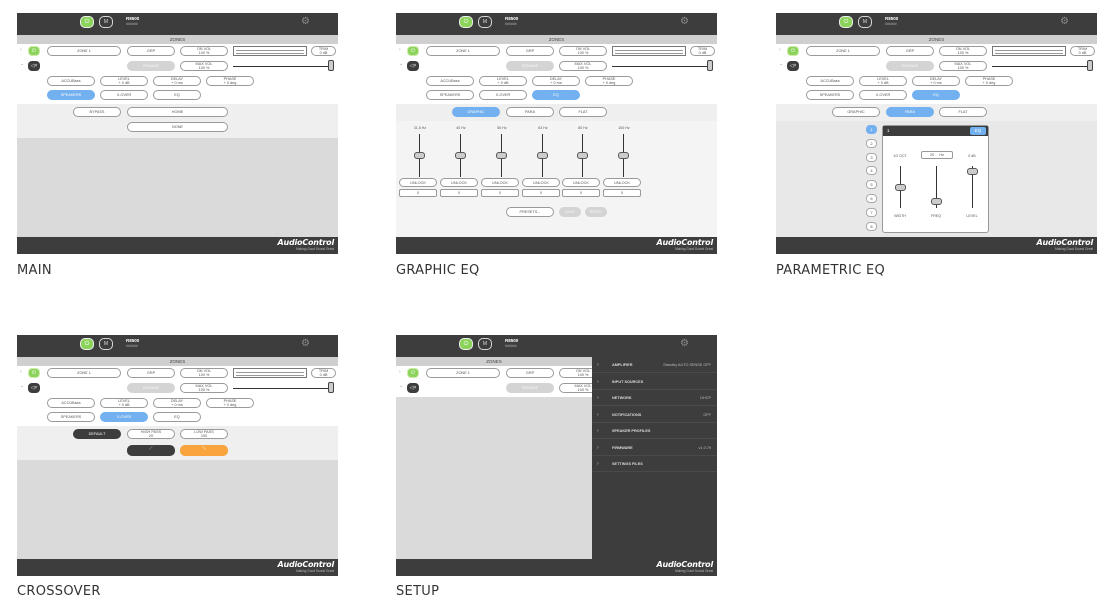 This screenshot has height=611, width=1113. Describe the element at coordinates (204, 434) in the screenshot. I see `low-pass-button: LOW PASS 100` at that location.